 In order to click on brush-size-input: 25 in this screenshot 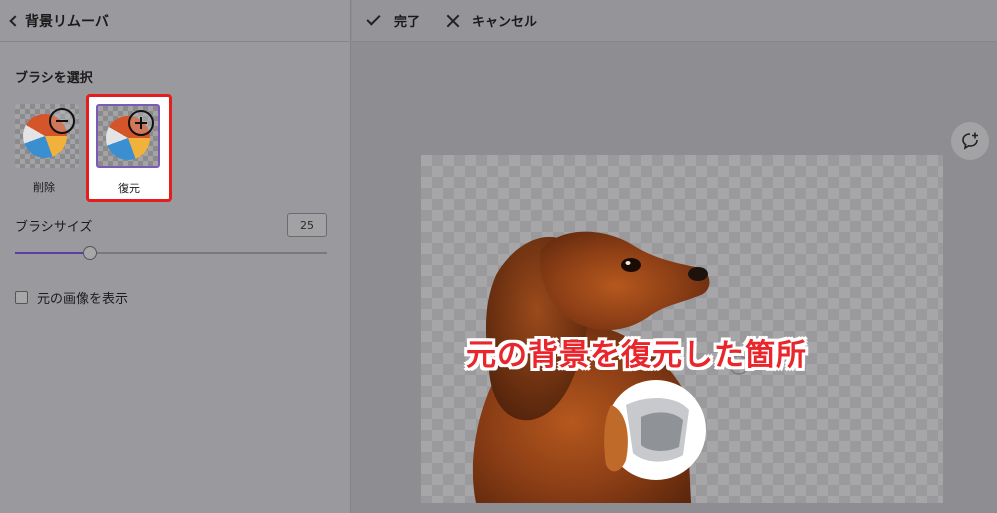, I will do `click(307, 225)`.